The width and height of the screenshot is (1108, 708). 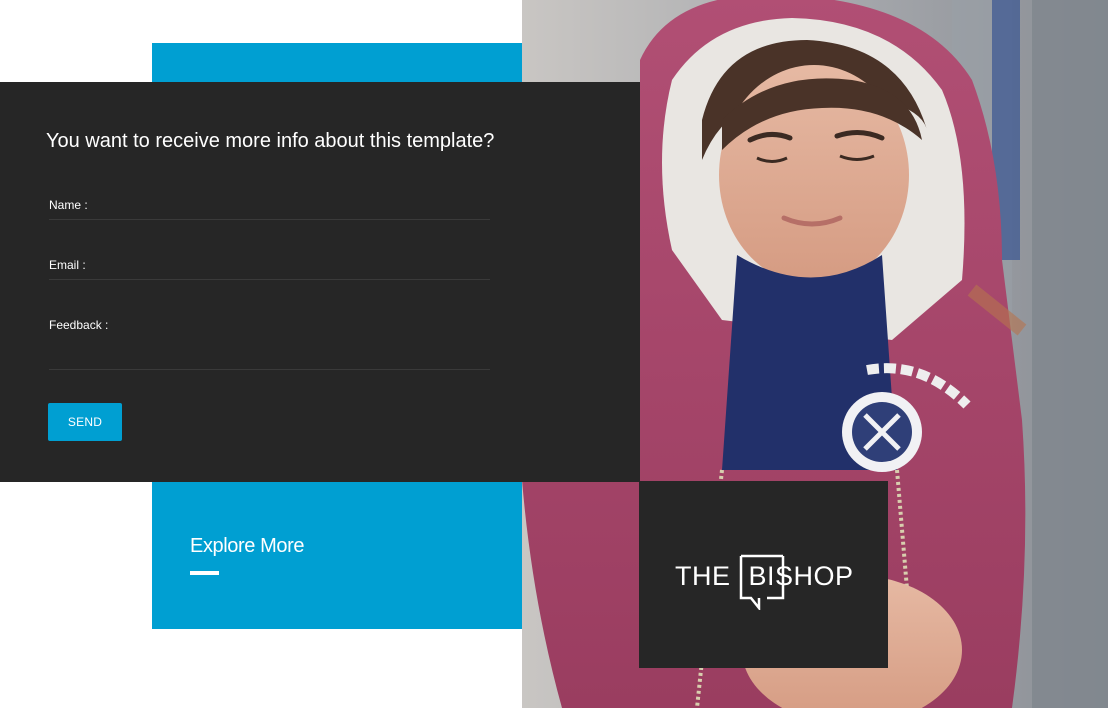 What do you see at coordinates (85, 422) in the screenshot?
I see `send-button: SEND` at bounding box center [85, 422].